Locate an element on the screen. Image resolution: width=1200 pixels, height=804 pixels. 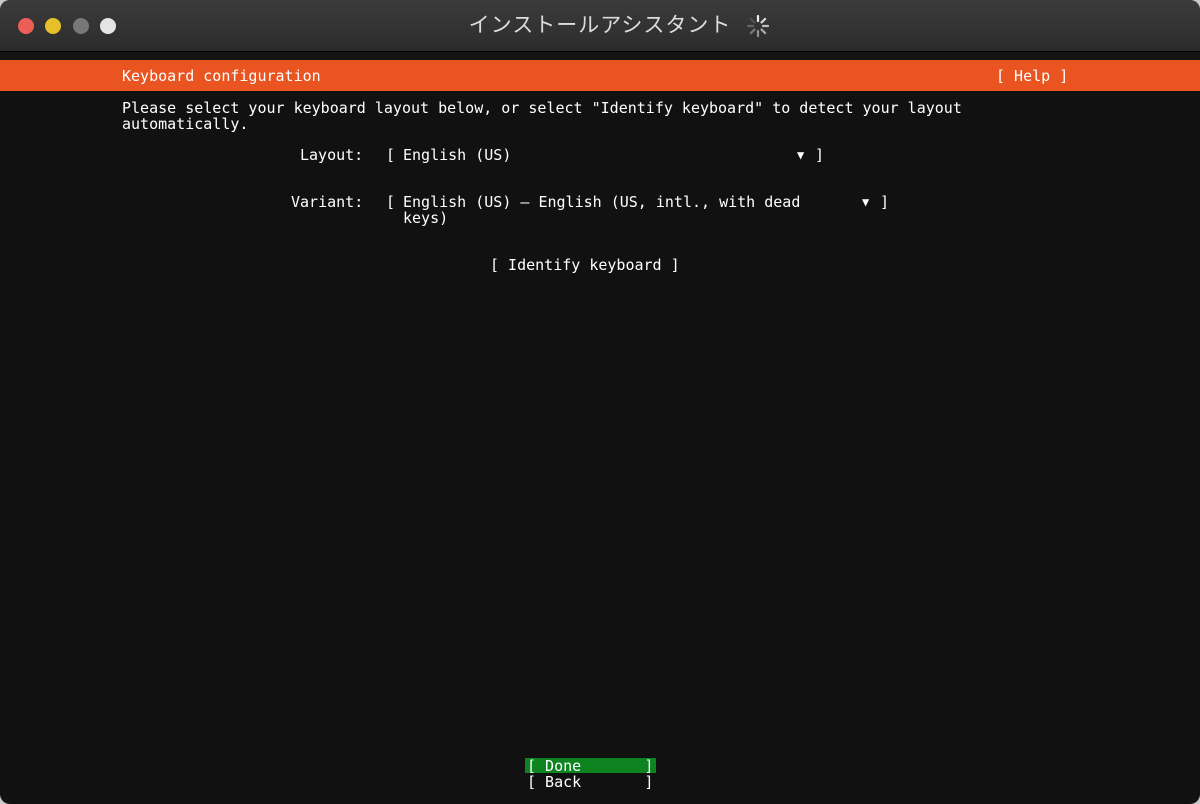
layout-select: [ English (US) ▼ ] is located at coordinates (606, 155).